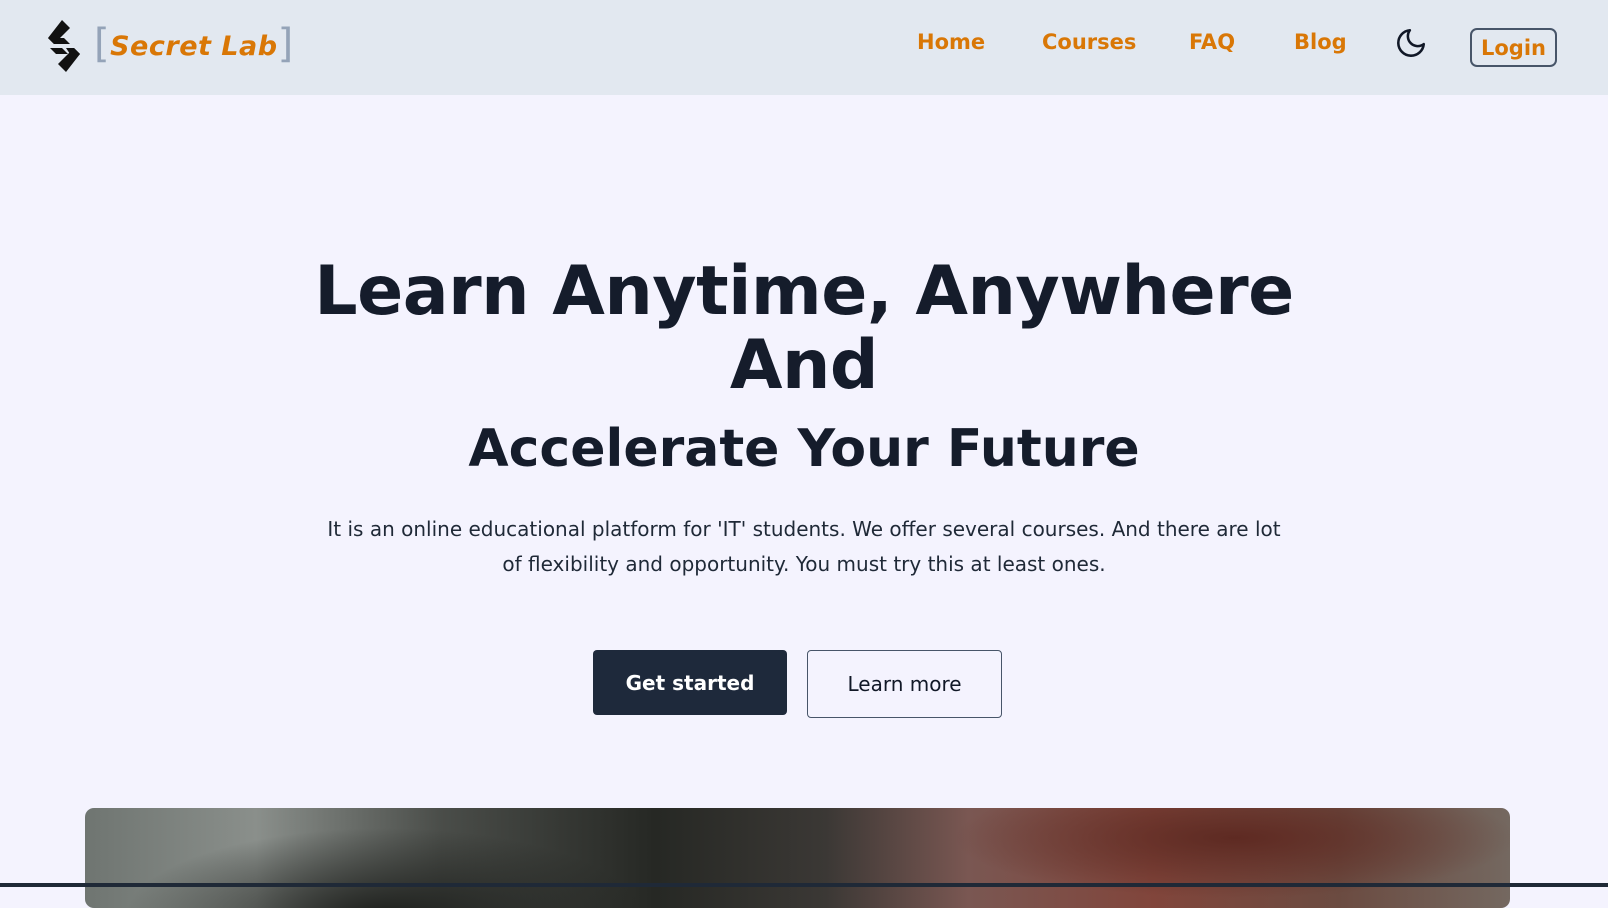  I want to click on bracket-close-glyph: ], so click(285, 44).